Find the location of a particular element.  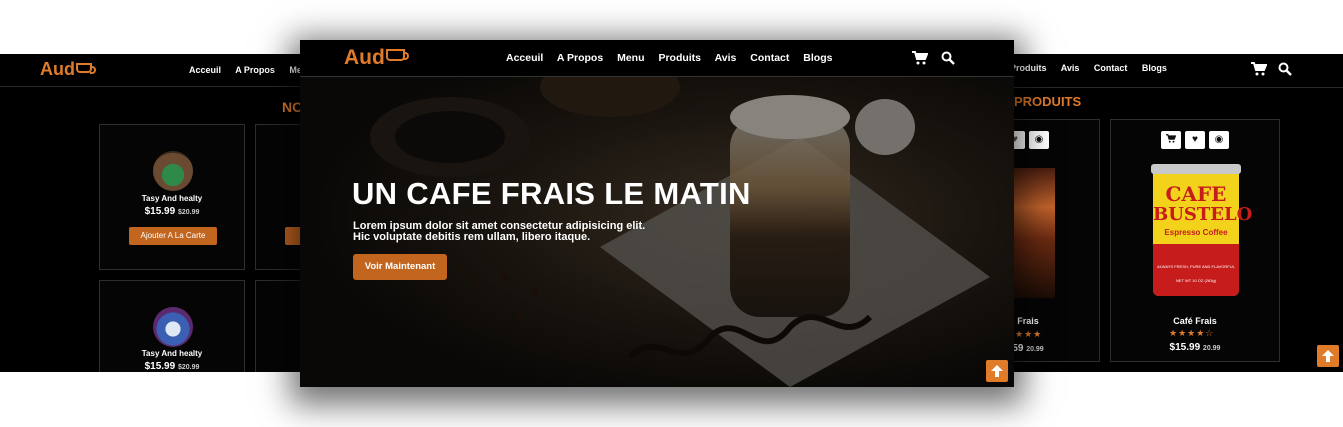

left-logo: Aud is located at coordinates (68, 69).